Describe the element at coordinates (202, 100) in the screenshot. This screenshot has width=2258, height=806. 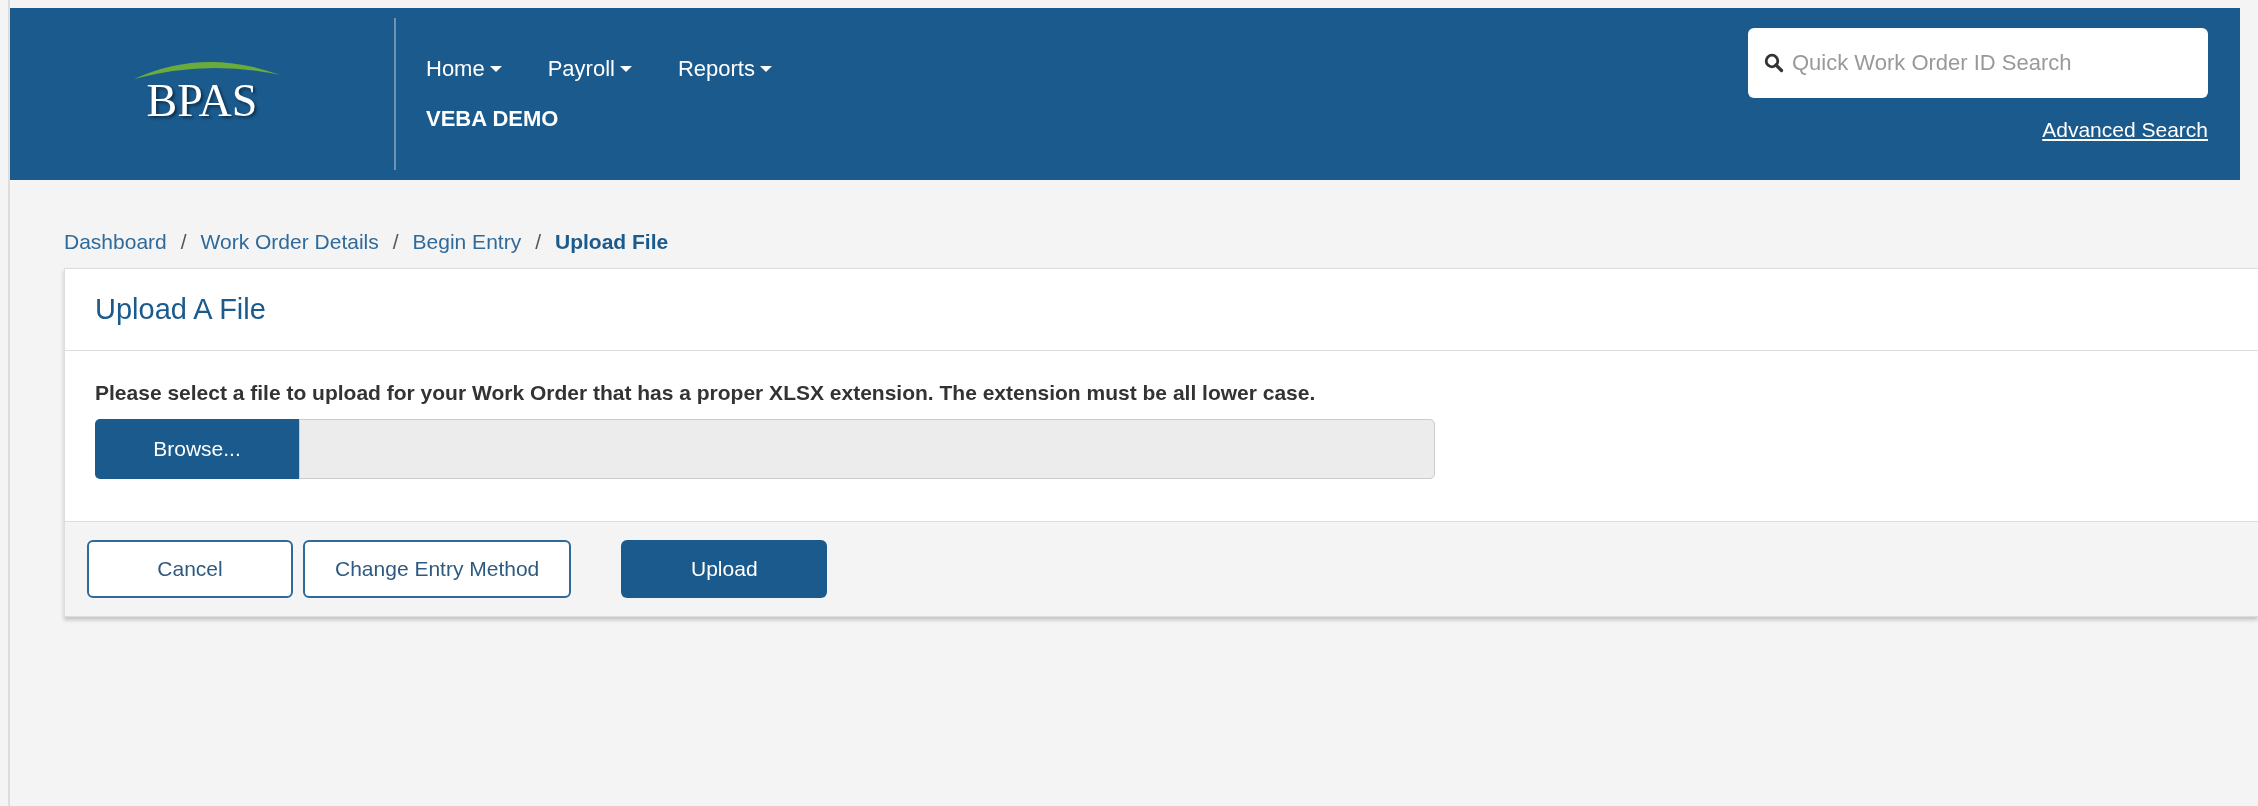
I see `logo: BPAS` at that location.